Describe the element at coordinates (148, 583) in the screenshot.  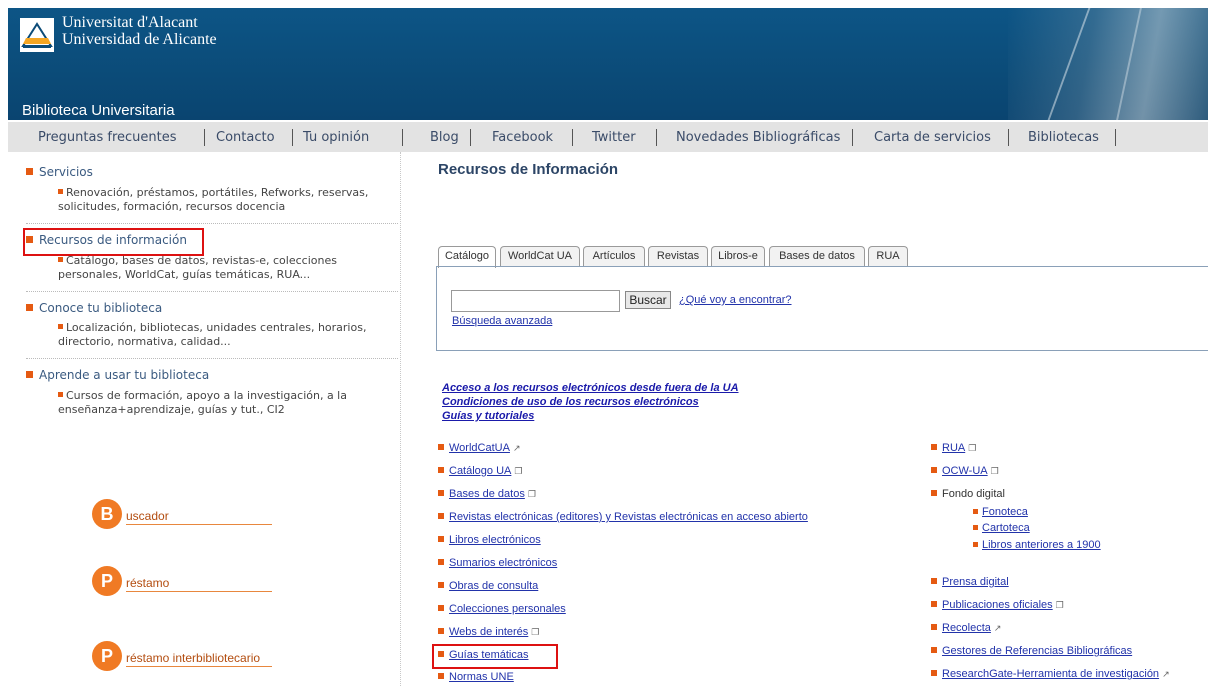
I see `promo-text: réstamo` at that location.